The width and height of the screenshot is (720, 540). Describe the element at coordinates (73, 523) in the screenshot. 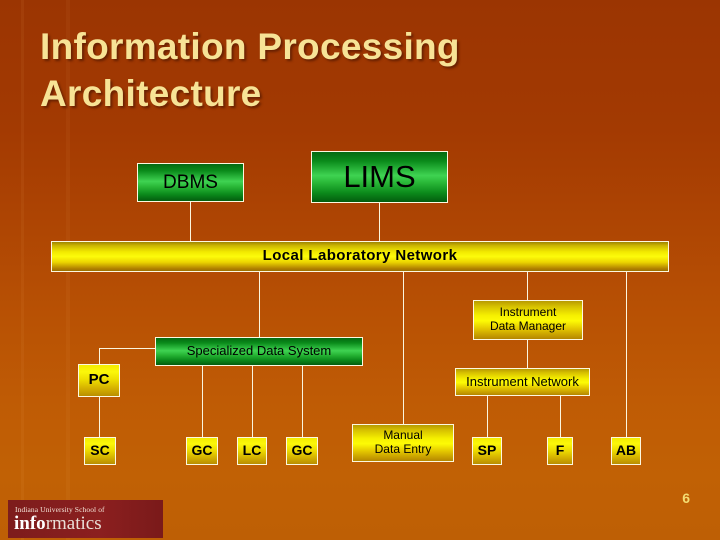

I see `logo-wordmark-rest: rmatics` at that location.